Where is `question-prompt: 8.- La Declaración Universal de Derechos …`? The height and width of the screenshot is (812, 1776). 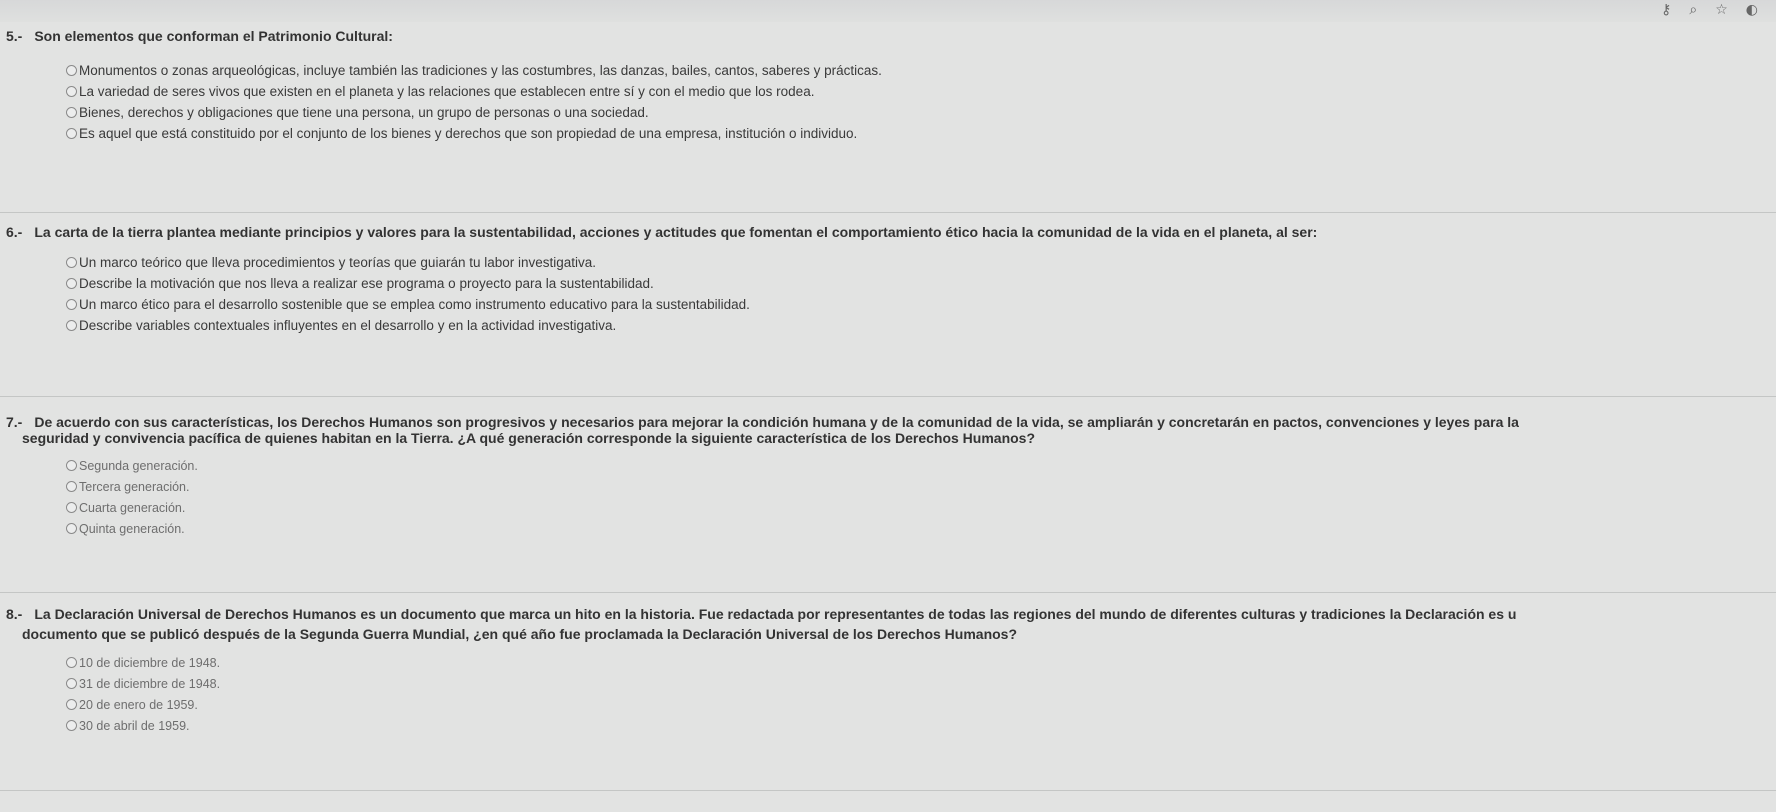 question-prompt: 8.- La Declaración Universal de Derechos … is located at coordinates (761, 614).